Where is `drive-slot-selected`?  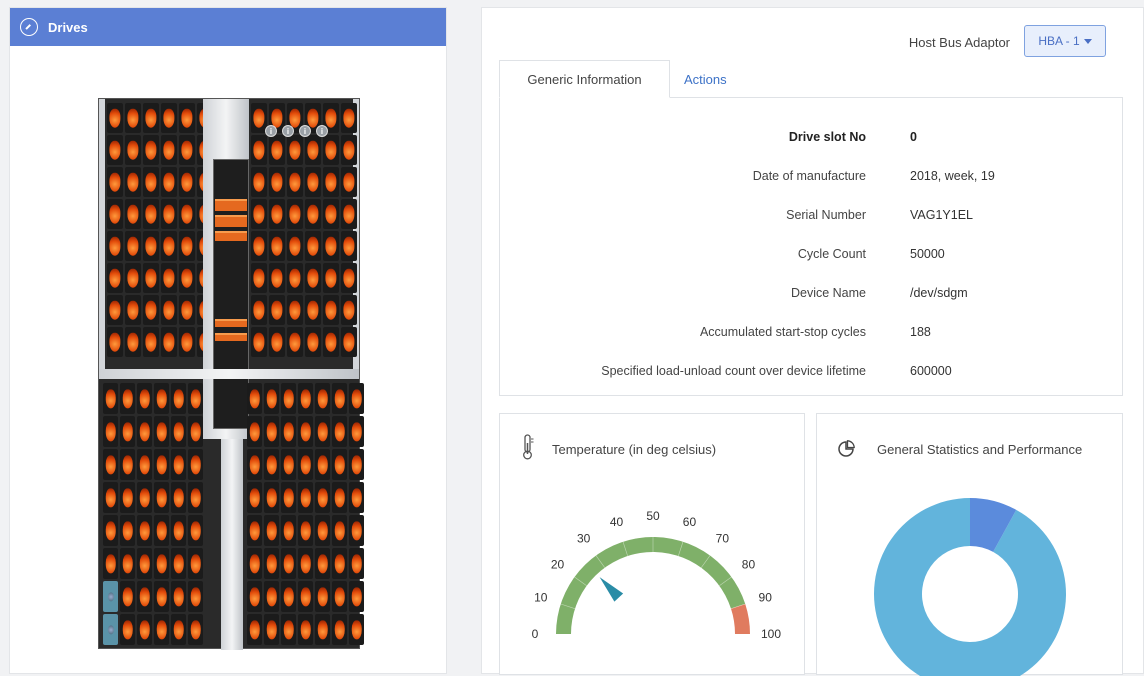 drive-slot-selected is located at coordinates (110, 629).